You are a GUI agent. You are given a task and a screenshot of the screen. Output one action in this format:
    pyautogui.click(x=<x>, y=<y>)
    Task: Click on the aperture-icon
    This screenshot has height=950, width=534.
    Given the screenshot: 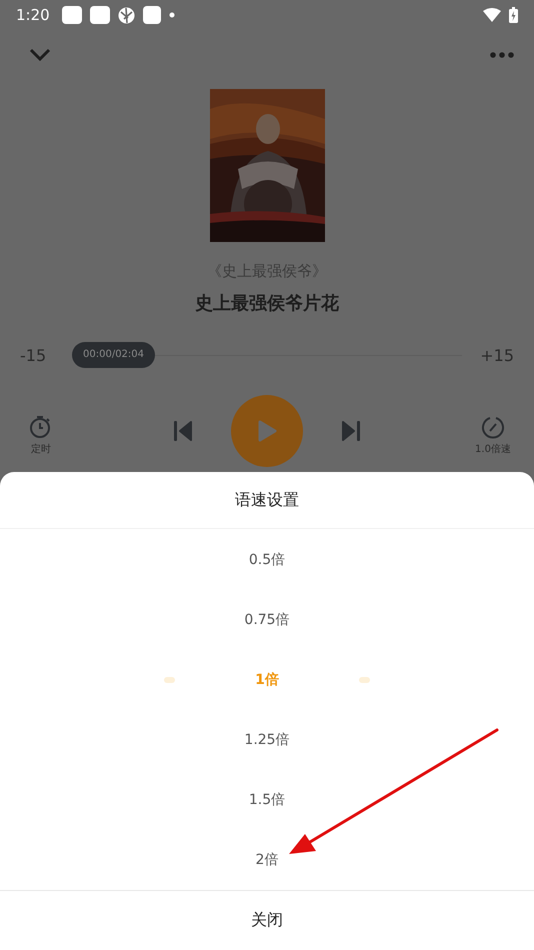 What is the action you would take?
    pyautogui.click(x=126, y=15)
    